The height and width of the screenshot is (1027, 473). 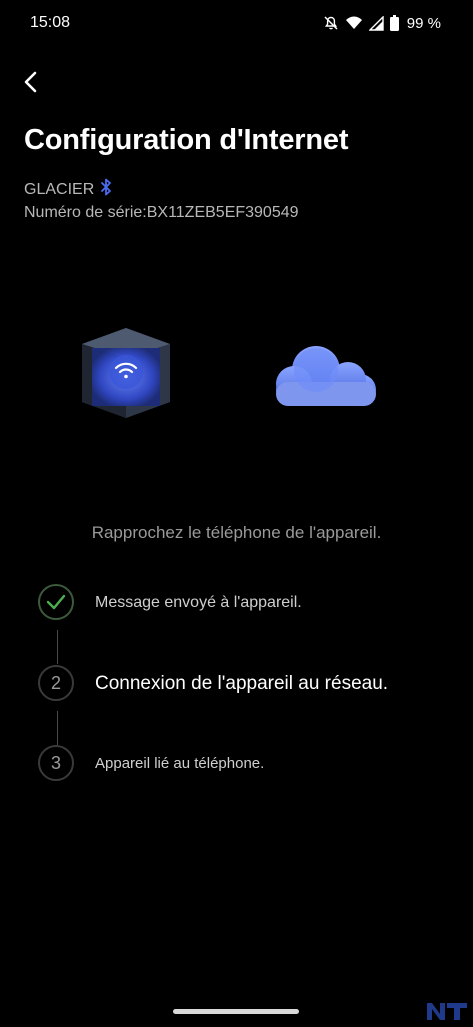 I want to click on chevron-left-icon, so click(x=30, y=82).